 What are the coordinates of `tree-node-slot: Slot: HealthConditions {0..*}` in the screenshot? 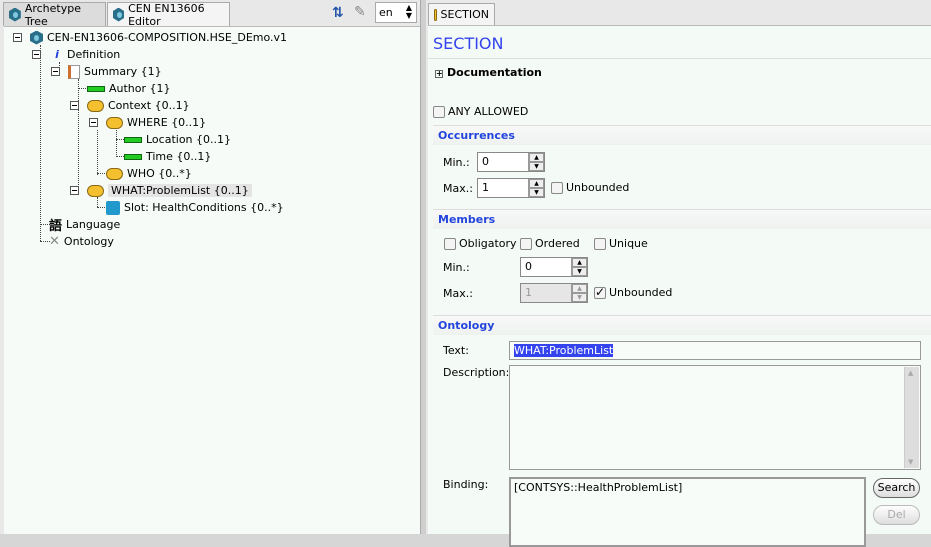 It's located at (195, 207).